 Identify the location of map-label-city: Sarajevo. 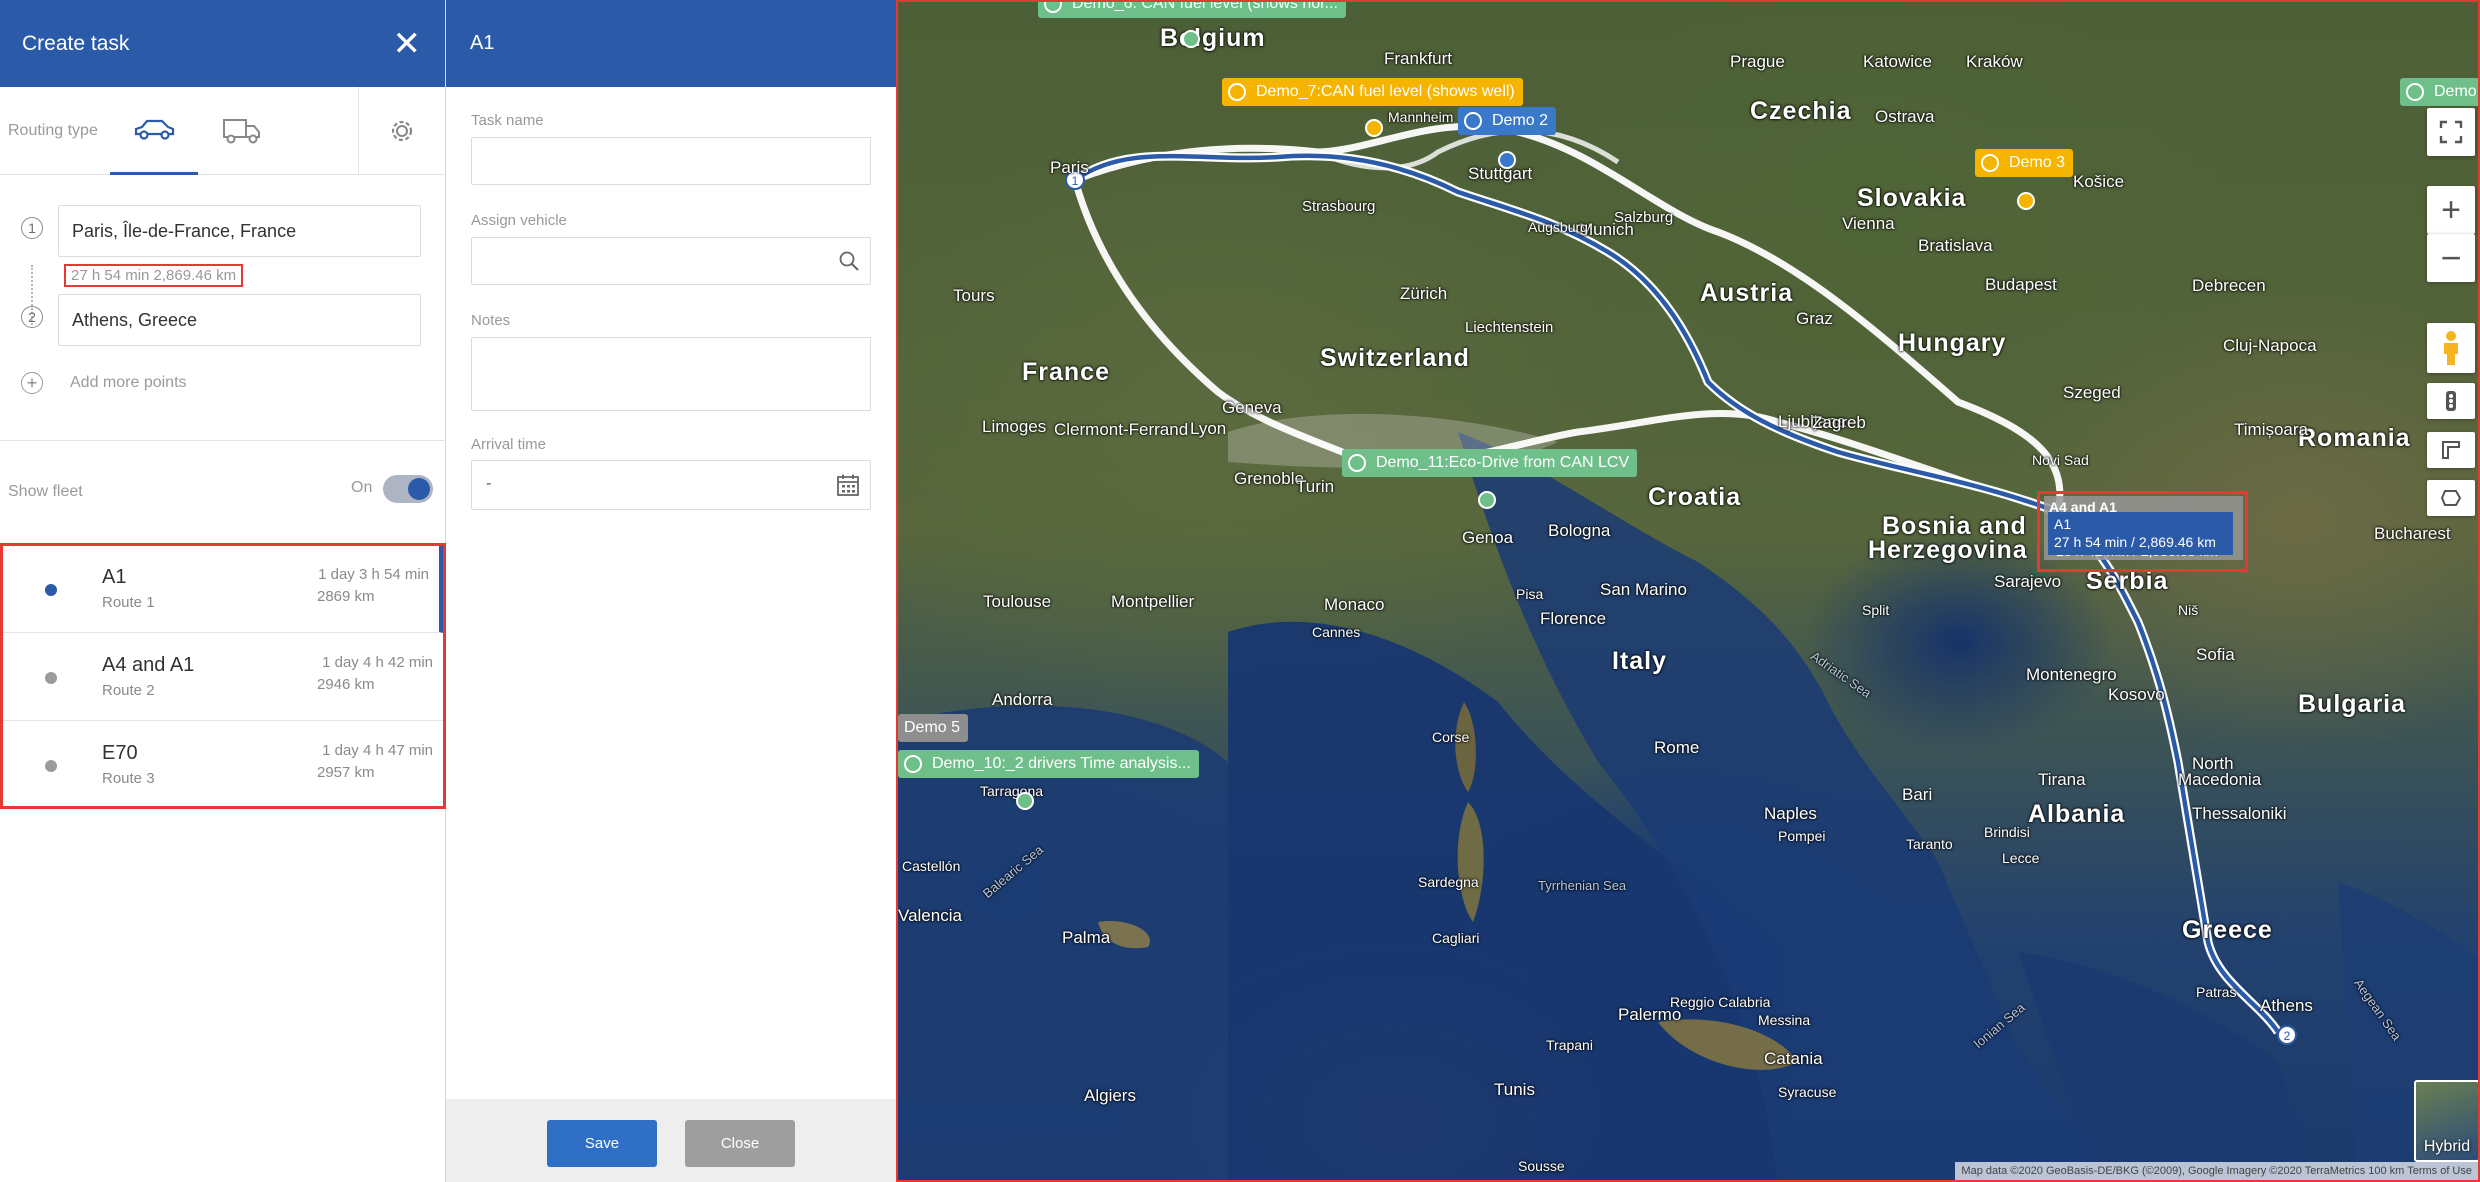
(2028, 581).